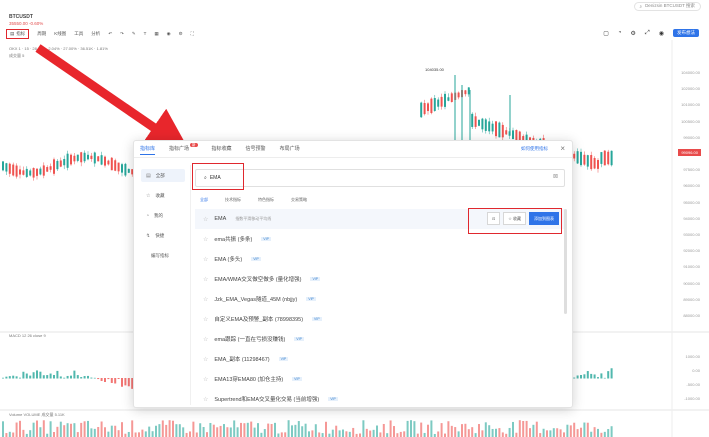 The image size is (709, 437). I want to click on alert-icon: ◔, so click(620, 33).